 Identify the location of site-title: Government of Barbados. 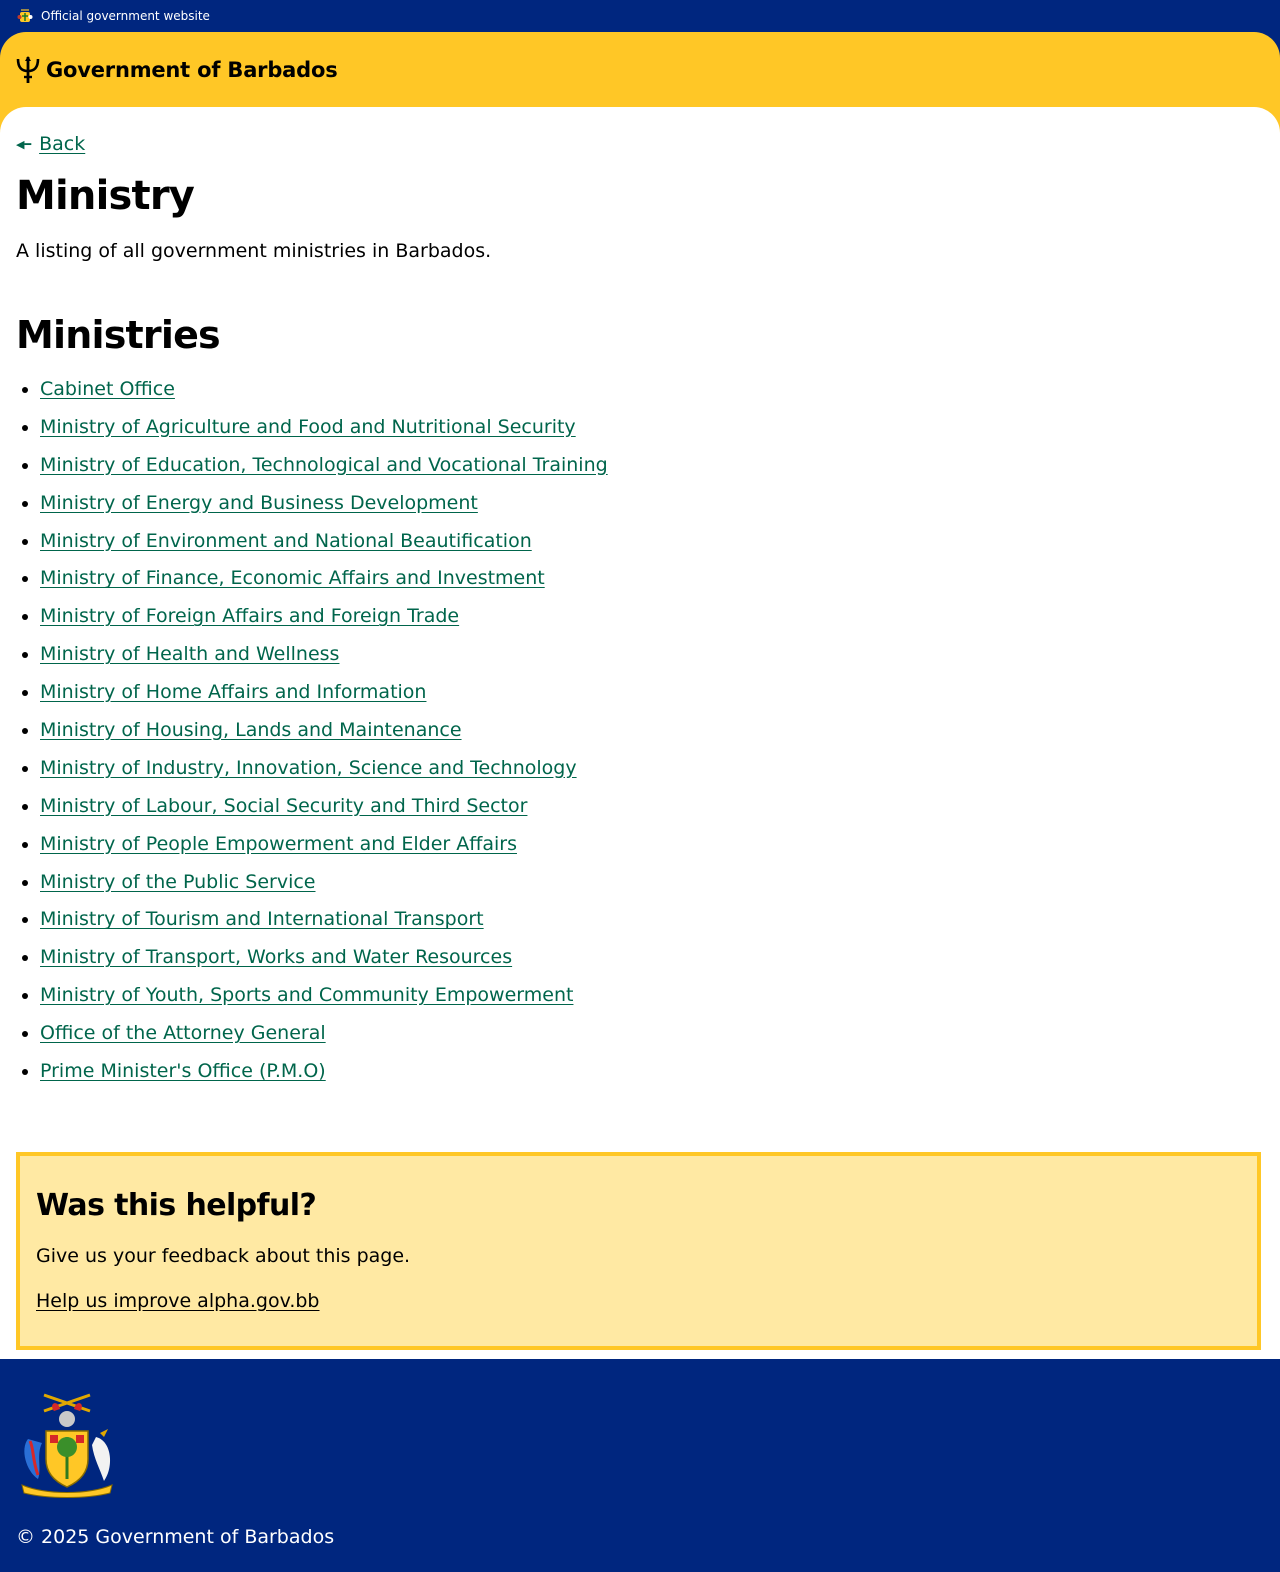
(192, 70).